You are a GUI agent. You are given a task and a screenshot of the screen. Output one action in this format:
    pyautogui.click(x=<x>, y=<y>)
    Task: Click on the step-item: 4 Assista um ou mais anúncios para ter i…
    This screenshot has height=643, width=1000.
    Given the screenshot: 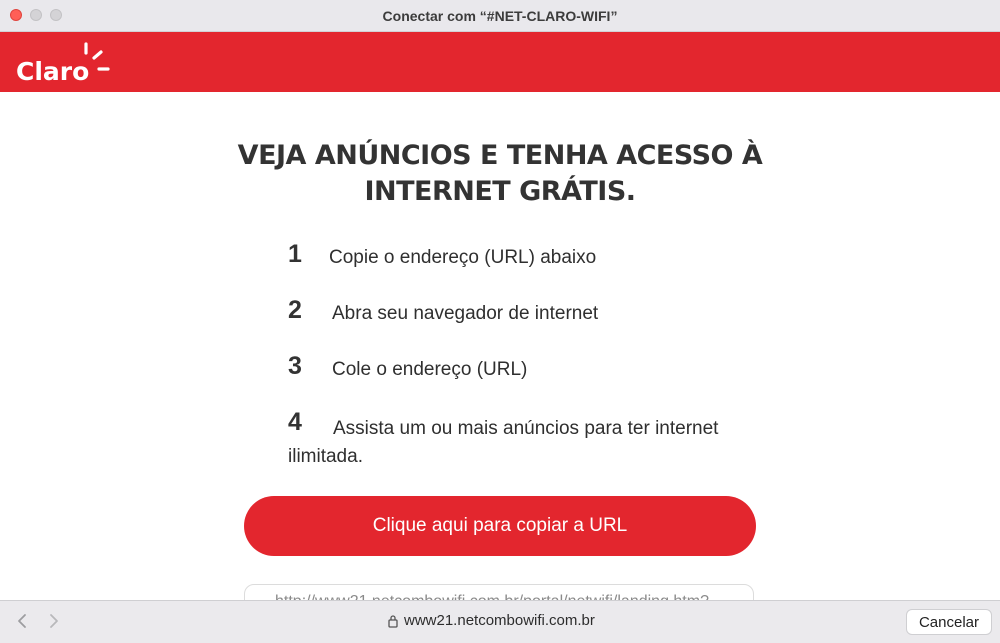 What is the action you would take?
    pyautogui.click(x=518, y=437)
    